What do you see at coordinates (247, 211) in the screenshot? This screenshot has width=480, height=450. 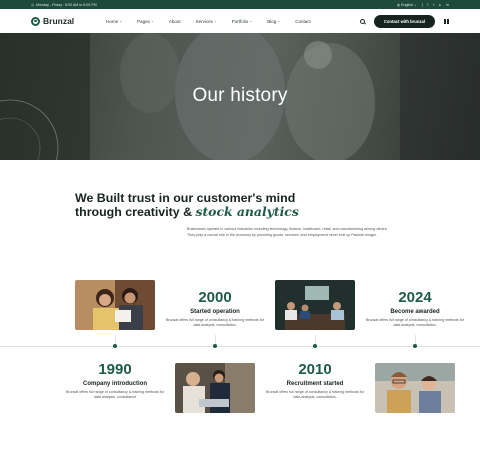 I see `intro-heading-accent: stock analytics` at bounding box center [247, 211].